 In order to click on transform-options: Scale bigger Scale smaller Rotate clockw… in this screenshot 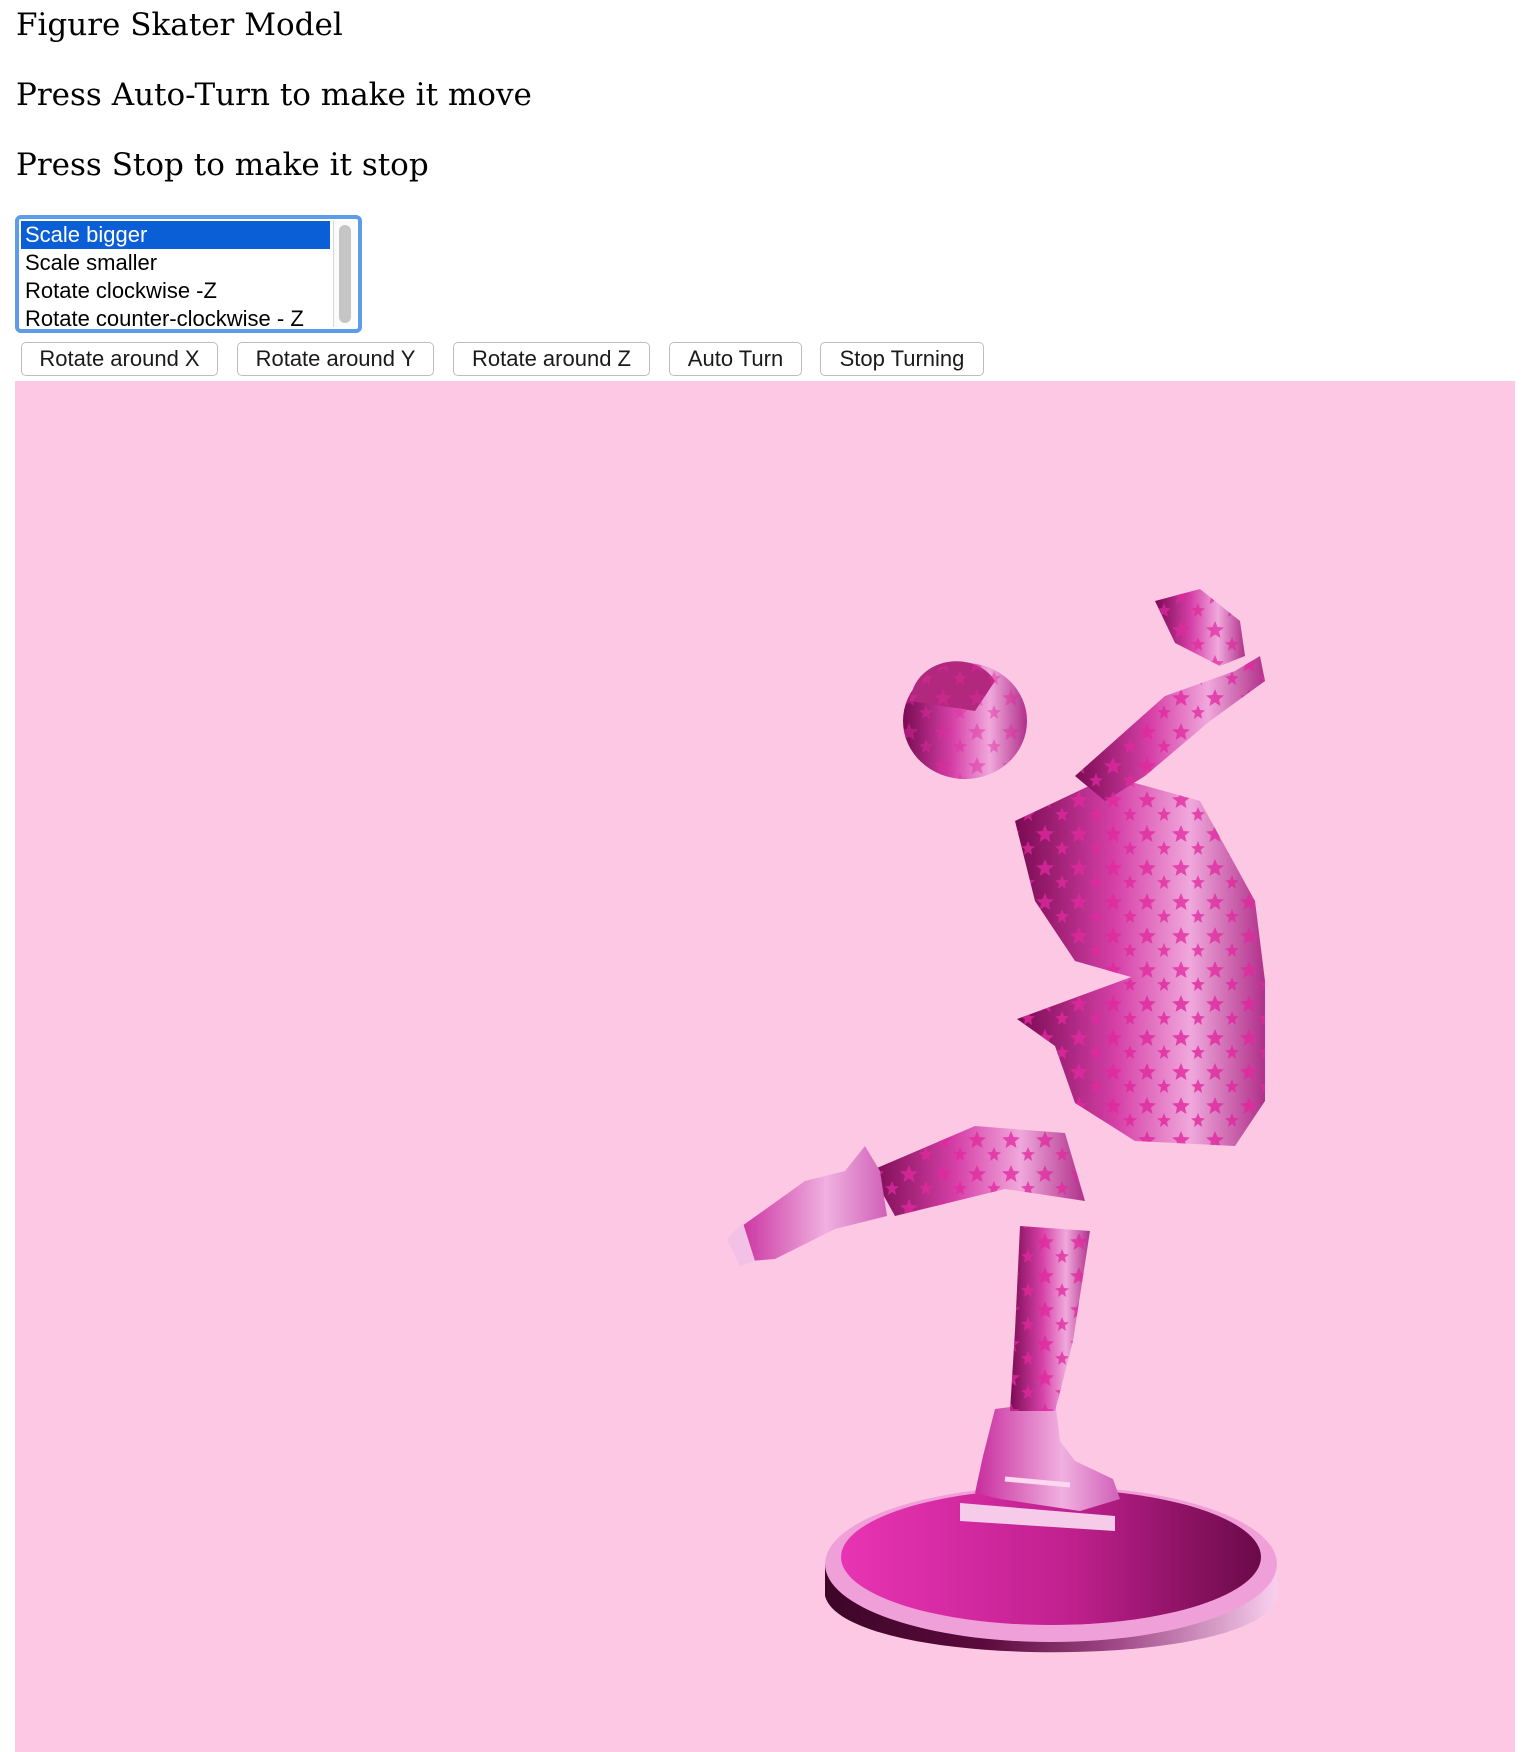, I will do `click(175, 275)`.